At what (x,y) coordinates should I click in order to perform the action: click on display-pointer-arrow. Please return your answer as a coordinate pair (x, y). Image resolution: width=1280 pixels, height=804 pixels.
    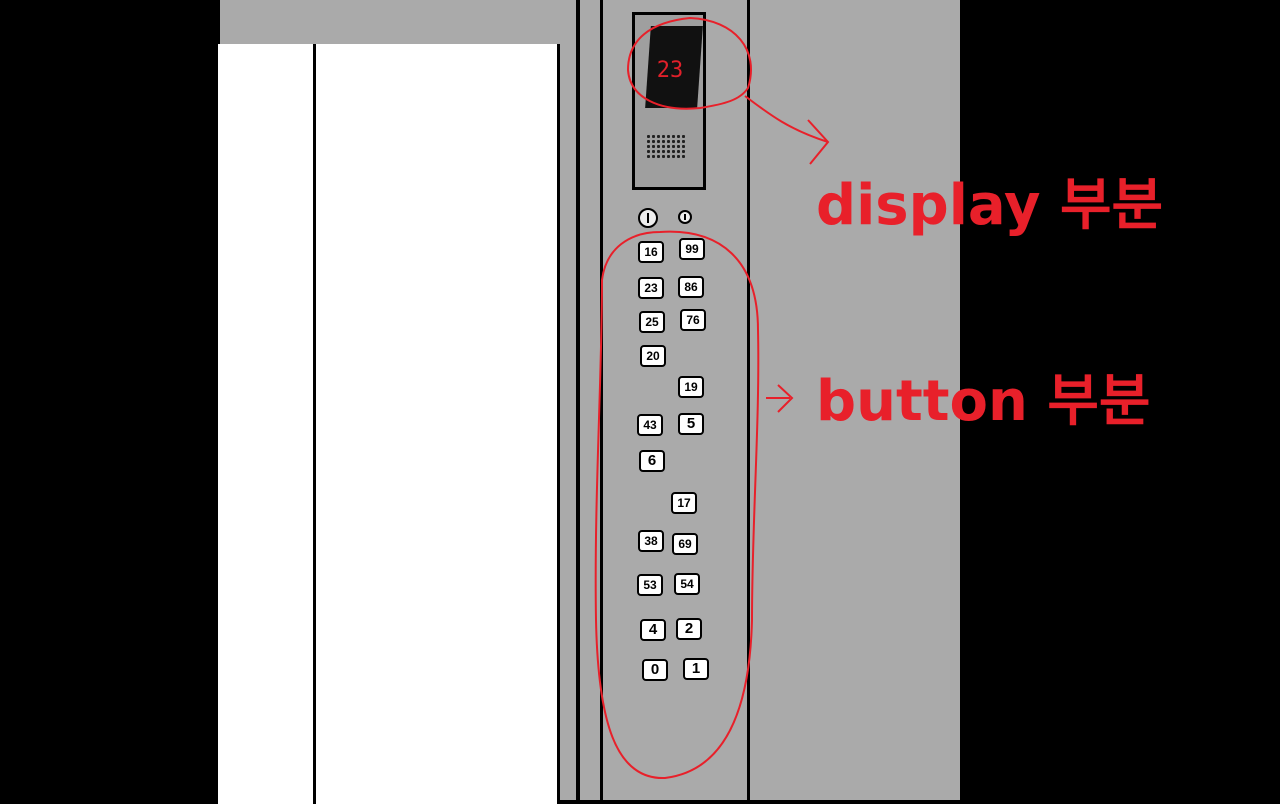
    Looking at the image, I should click on (787, 130).